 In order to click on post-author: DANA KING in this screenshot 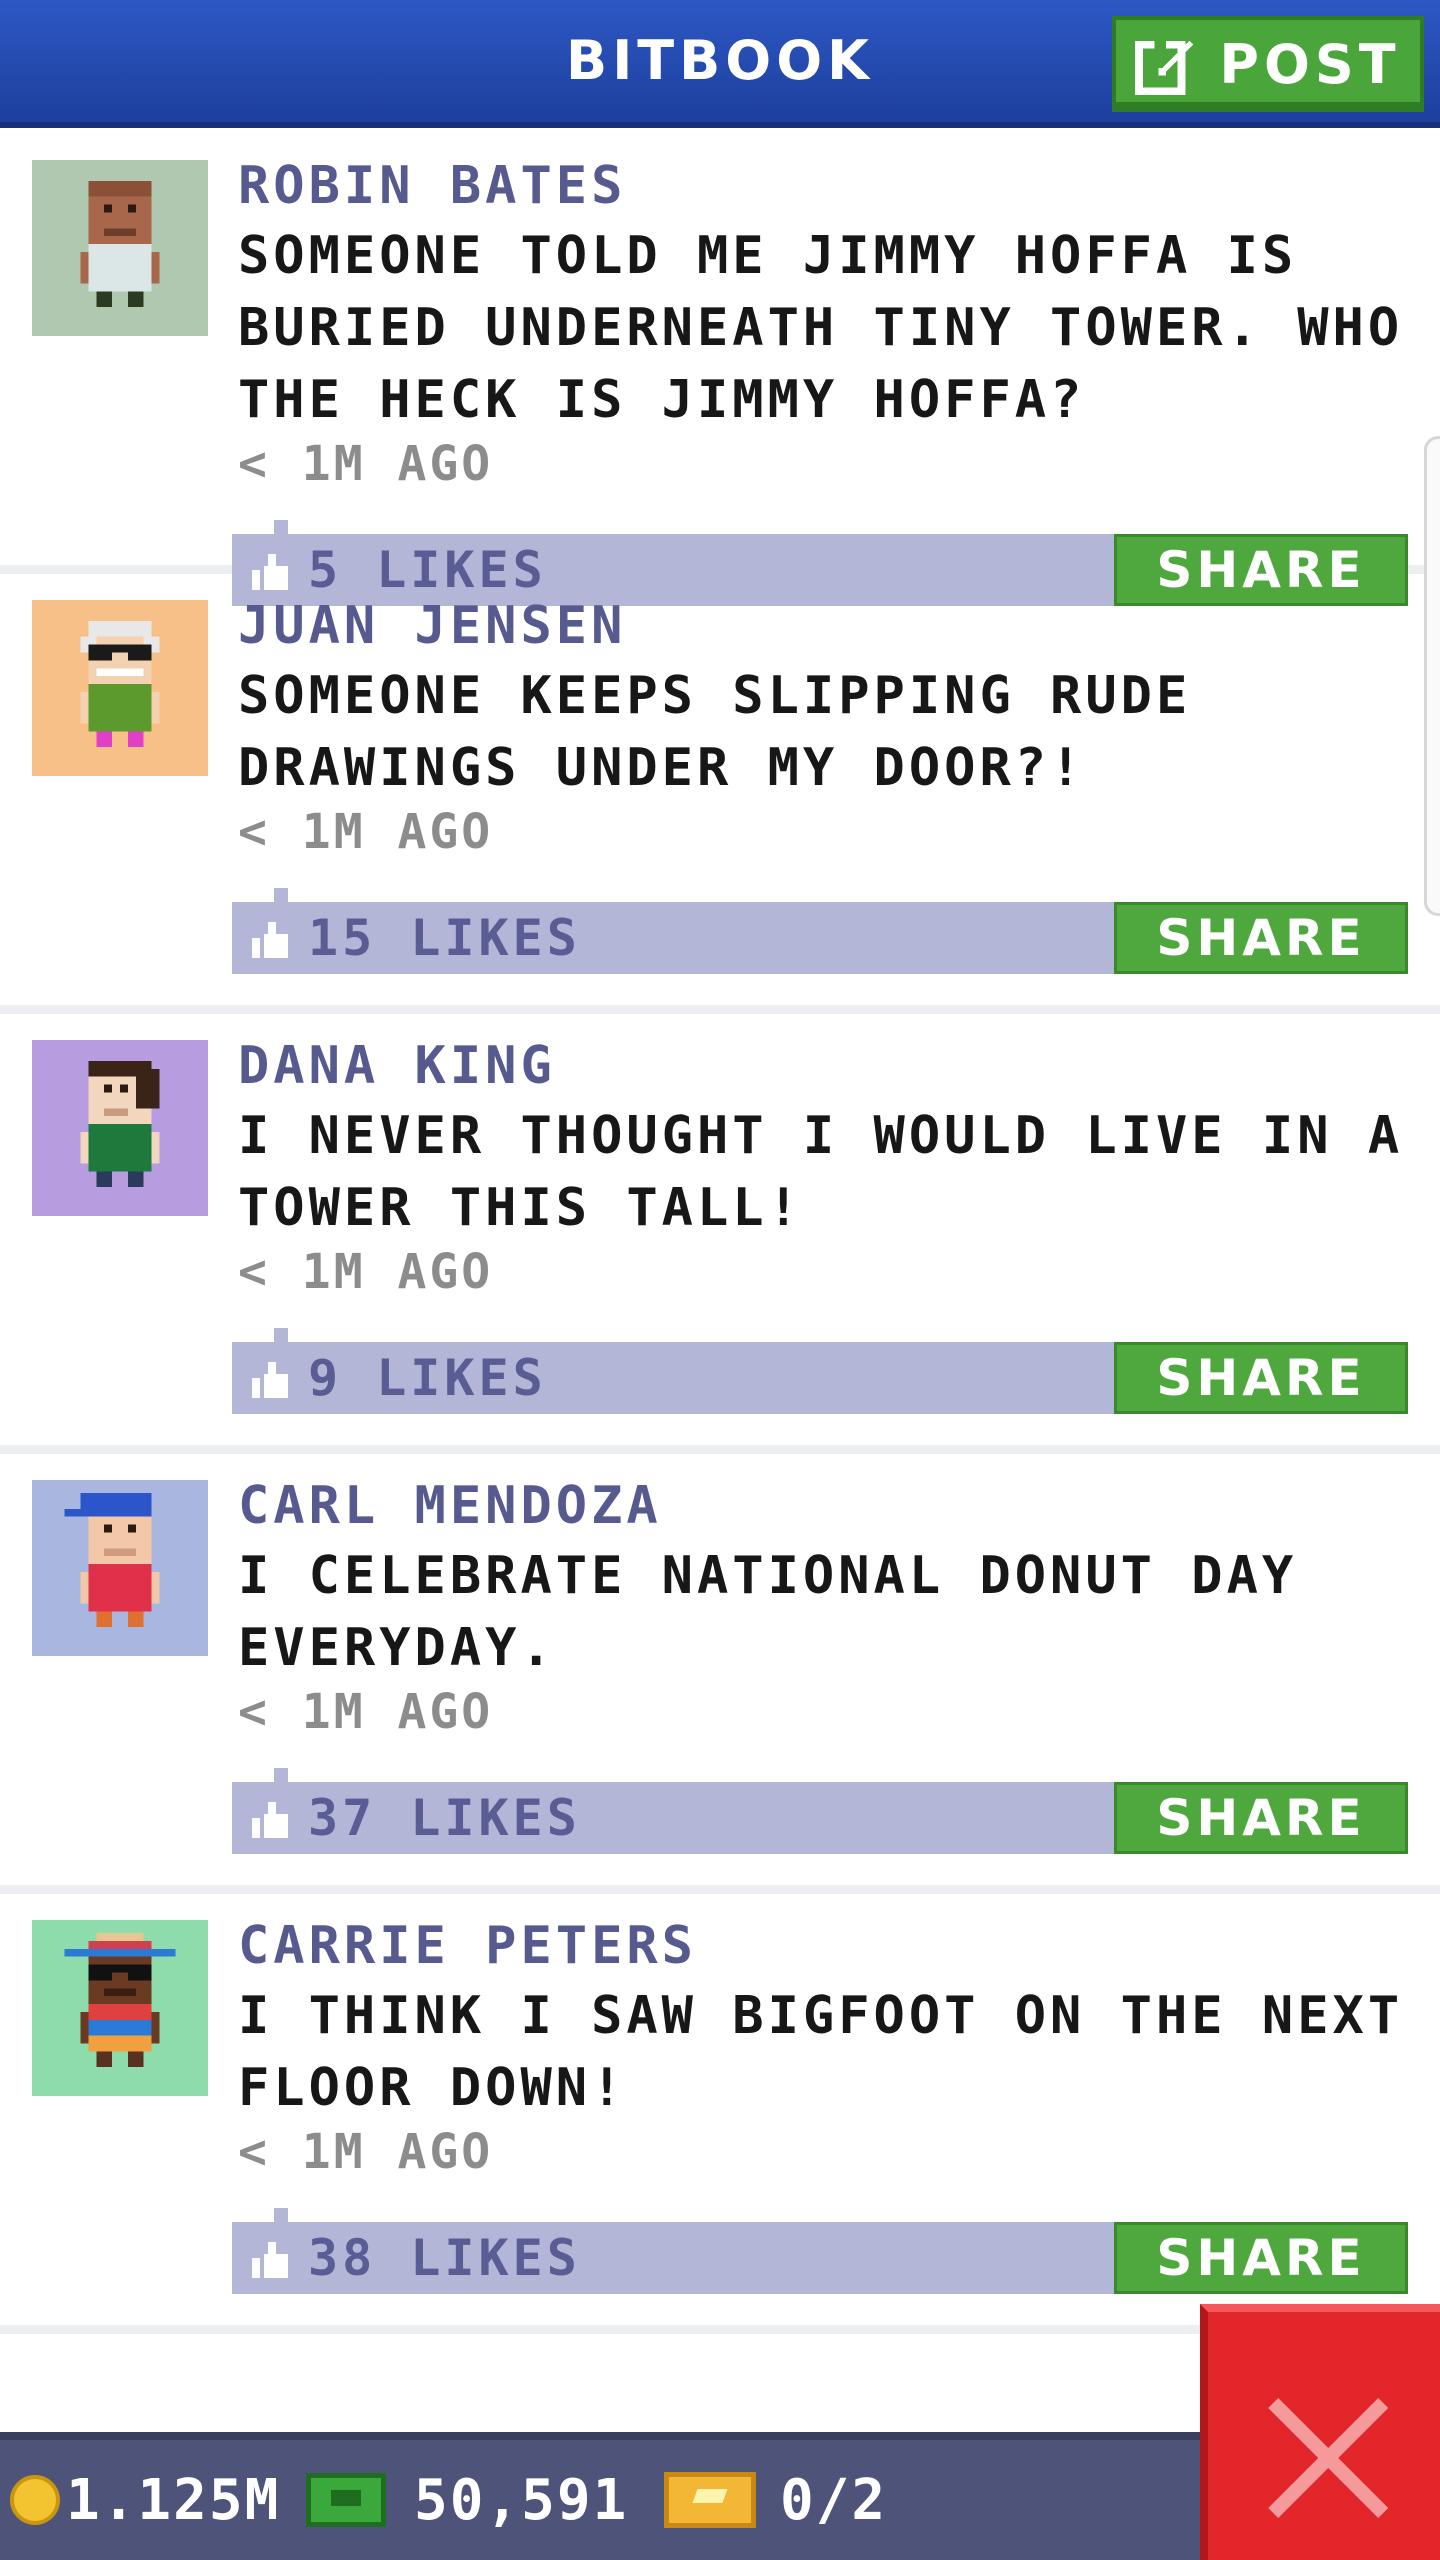, I will do `click(397, 1066)`.